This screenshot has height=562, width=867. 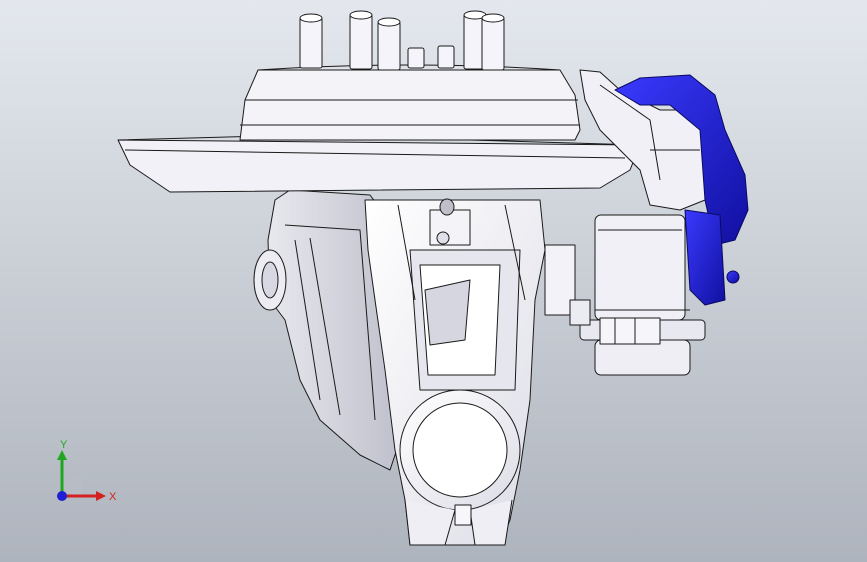 What do you see at coordinates (62, 455) in the screenshot?
I see `y-axis-arrowhead` at bounding box center [62, 455].